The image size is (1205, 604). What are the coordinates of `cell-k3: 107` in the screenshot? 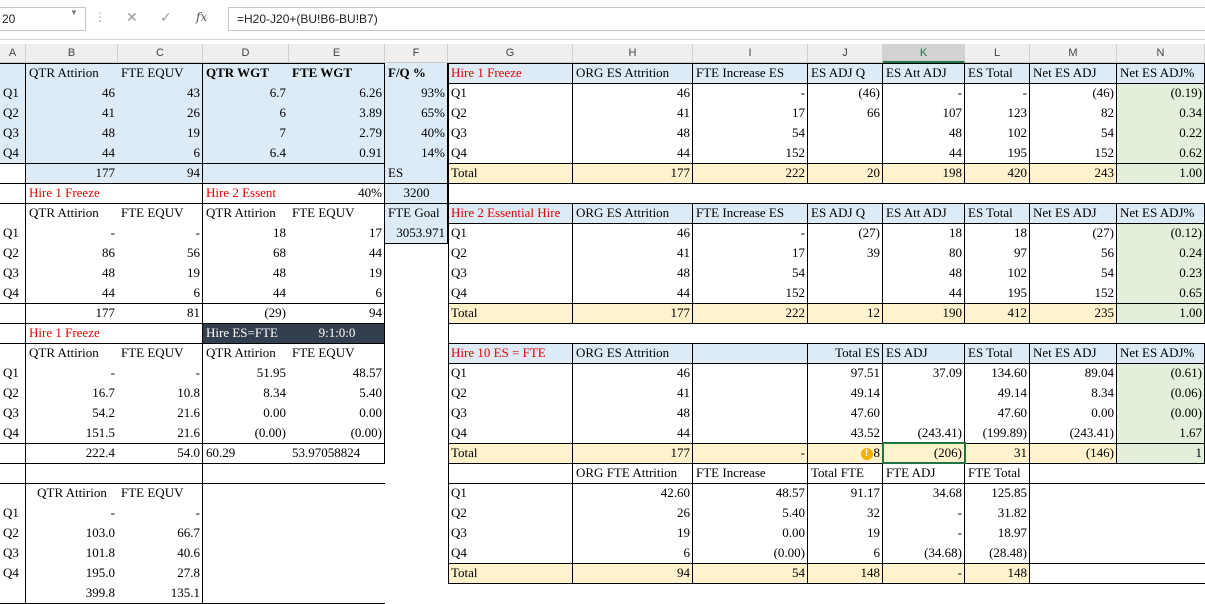 It's located at (924, 113).